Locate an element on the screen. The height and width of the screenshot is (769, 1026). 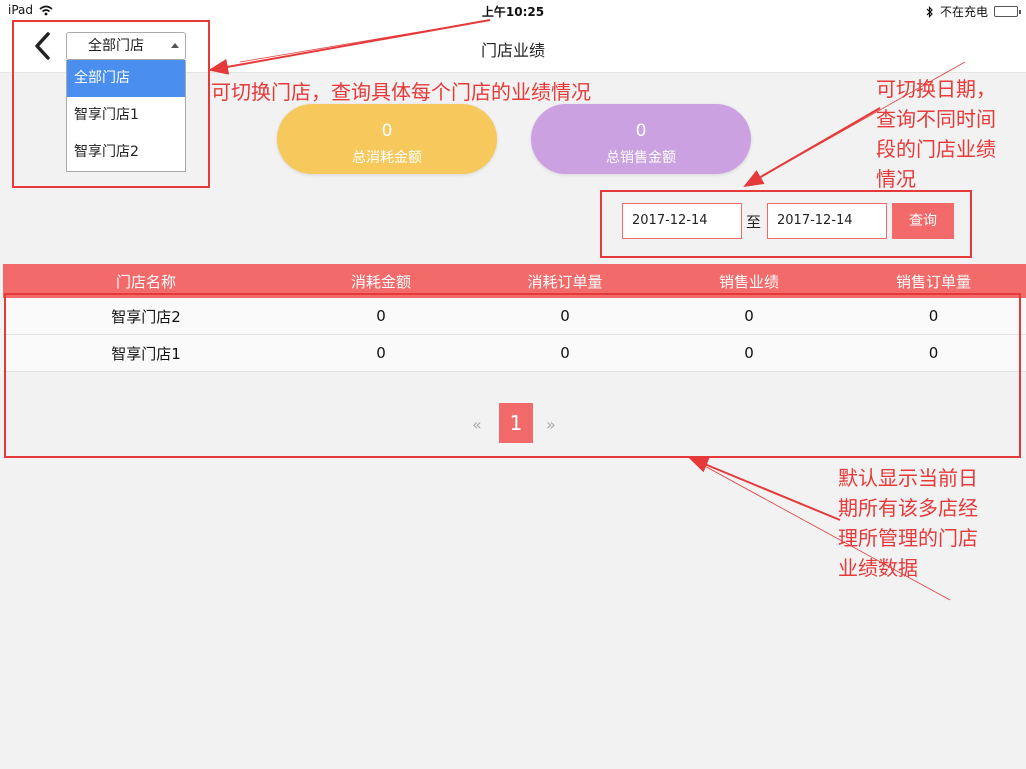
annotation-arrow-date-thin is located at coordinates (855, 124).